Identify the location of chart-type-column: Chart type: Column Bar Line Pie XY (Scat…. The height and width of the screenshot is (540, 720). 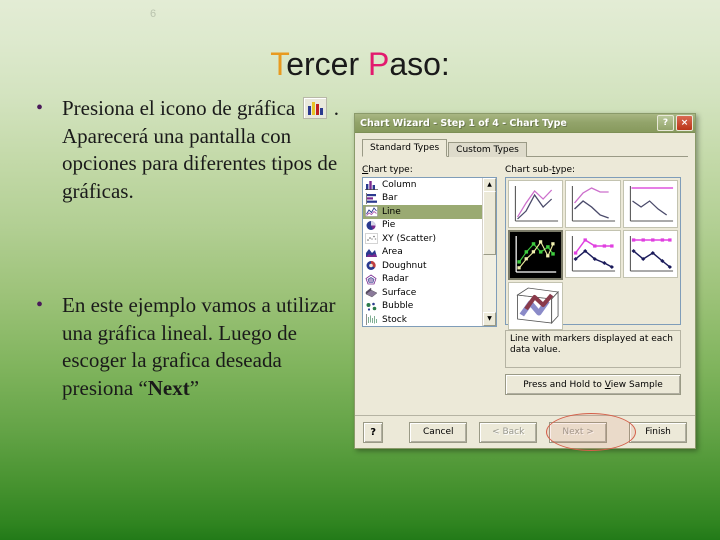
(429, 246).